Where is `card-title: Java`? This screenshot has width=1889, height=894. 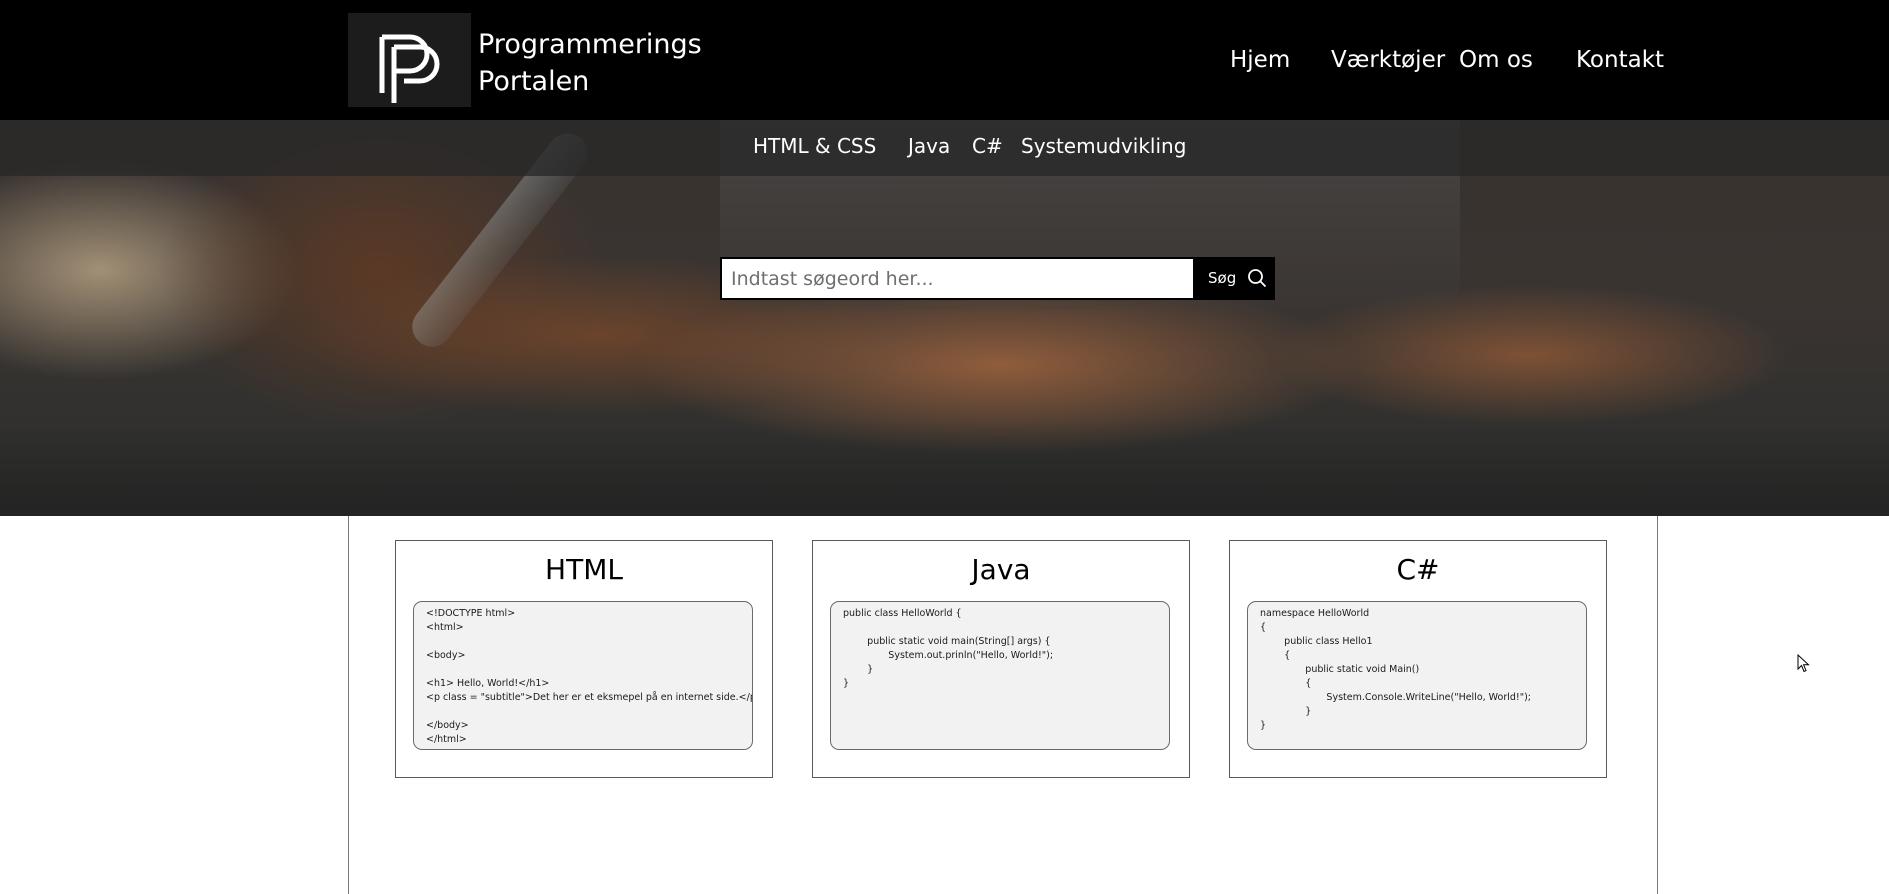
card-title: Java is located at coordinates (1001, 569).